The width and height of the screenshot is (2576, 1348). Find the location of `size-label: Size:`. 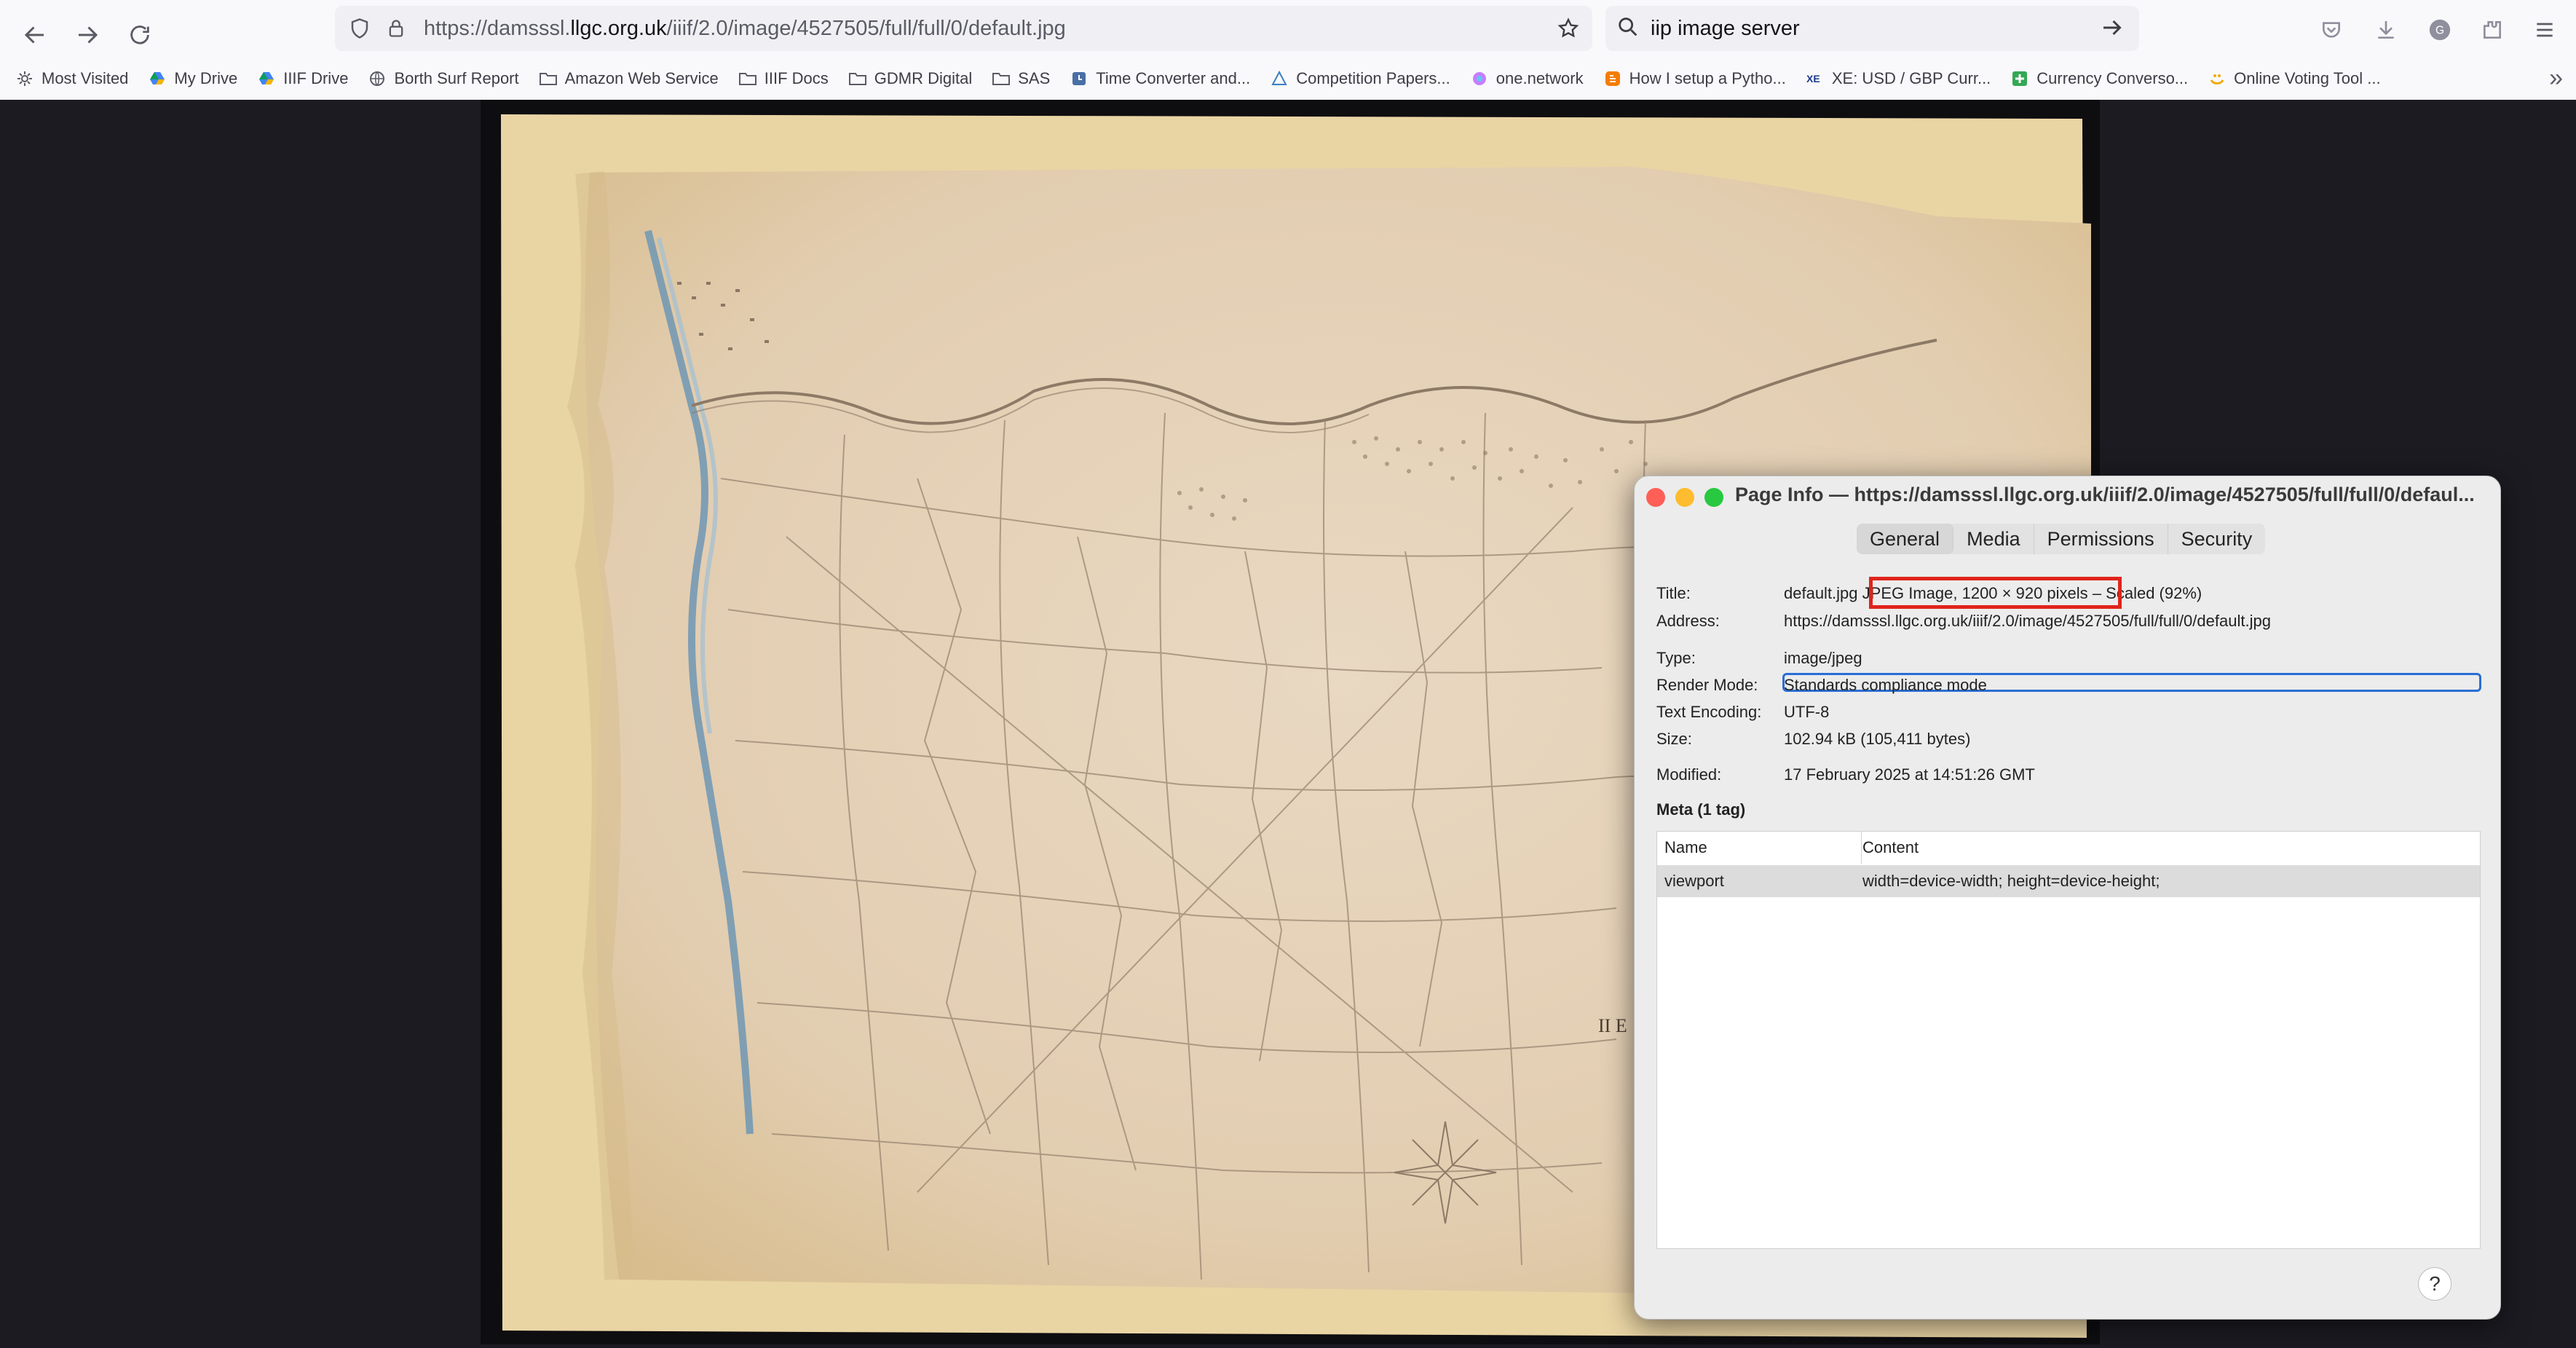

size-label: Size: is located at coordinates (1674, 739).